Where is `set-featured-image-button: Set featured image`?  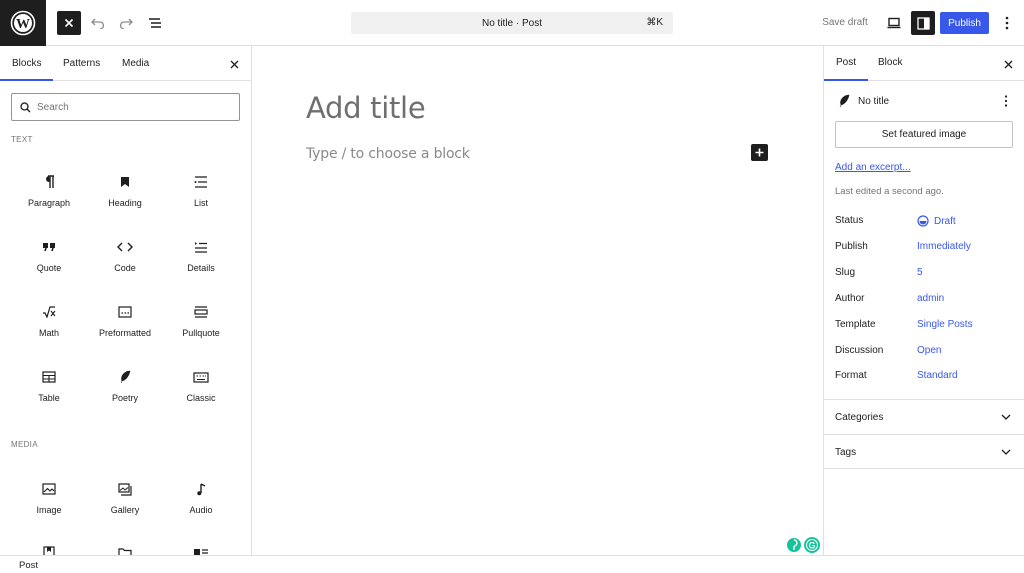 set-featured-image-button: Set featured image is located at coordinates (924, 134).